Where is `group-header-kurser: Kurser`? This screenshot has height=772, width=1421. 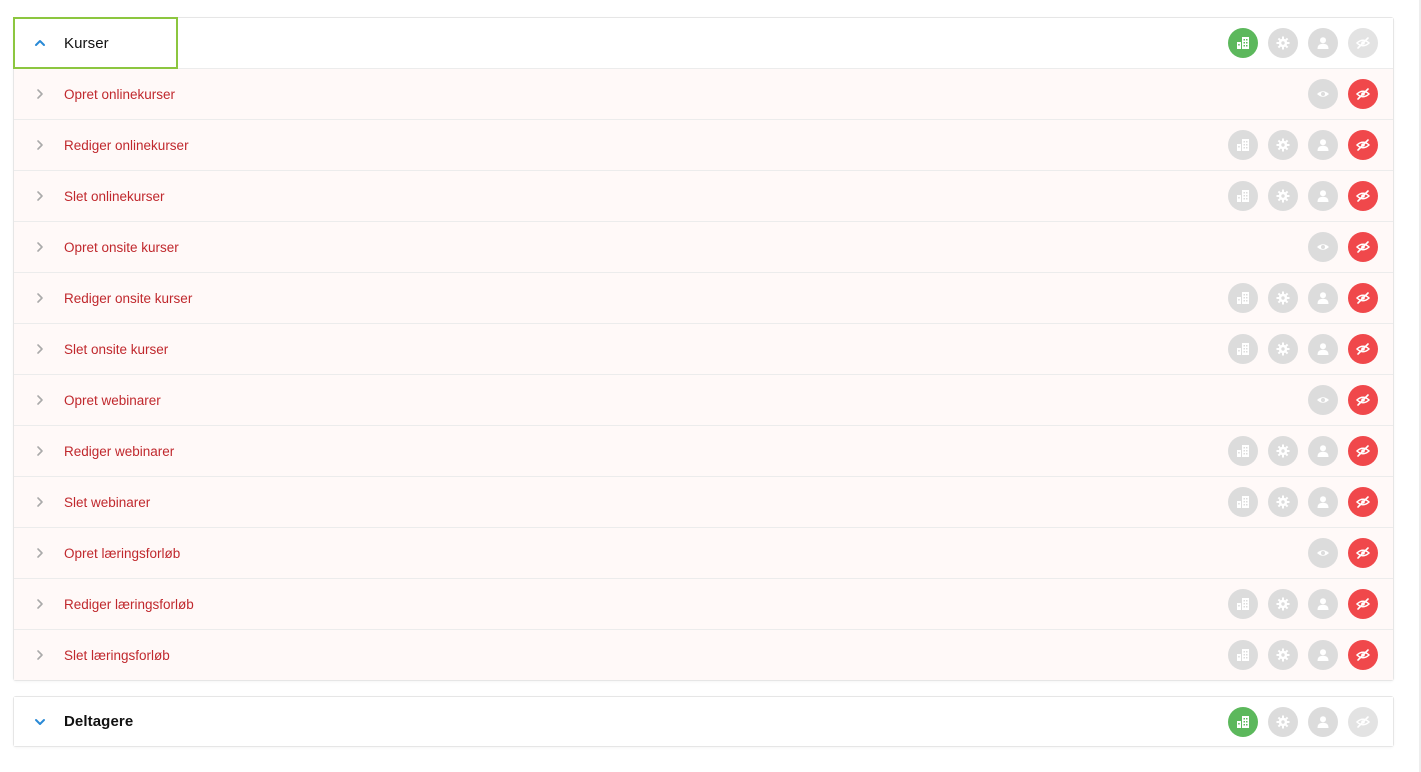 group-header-kurser: Kurser is located at coordinates (703, 43).